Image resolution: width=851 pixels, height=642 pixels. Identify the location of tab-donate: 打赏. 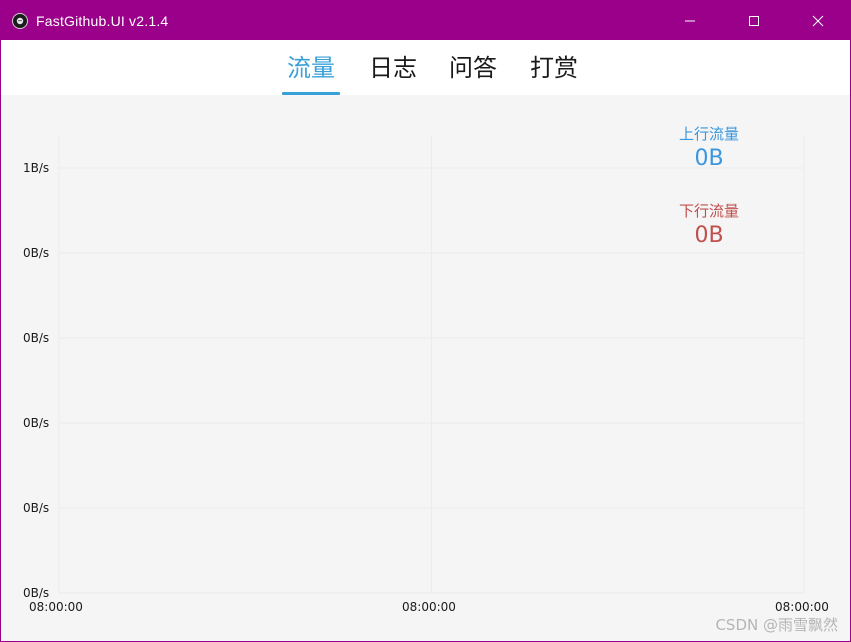
(554, 72).